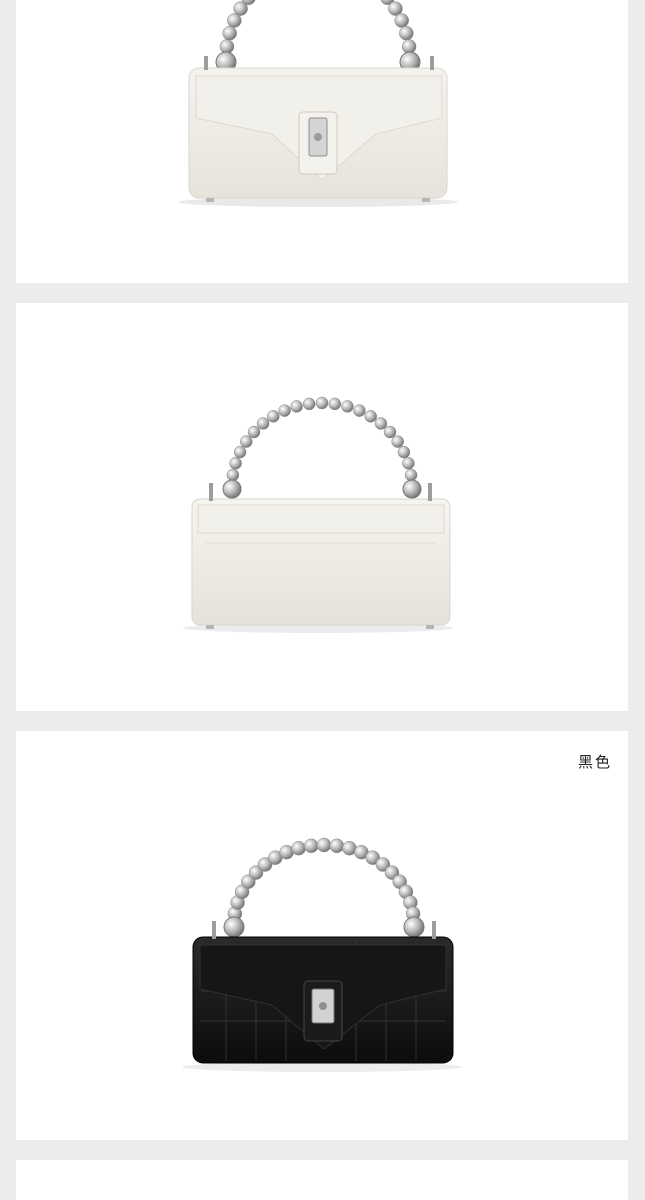 Image resolution: width=645 pixels, height=1200 pixels. Describe the element at coordinates (322, 954) in the screenshot. I see `black-handbag-front-image` at that location.